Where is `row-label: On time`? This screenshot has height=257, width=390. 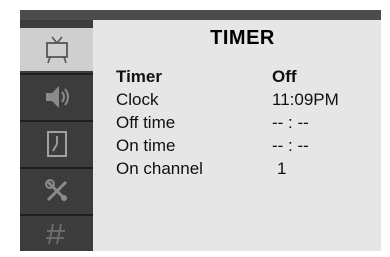 row-label: On time is located at coordinates (146, 145).